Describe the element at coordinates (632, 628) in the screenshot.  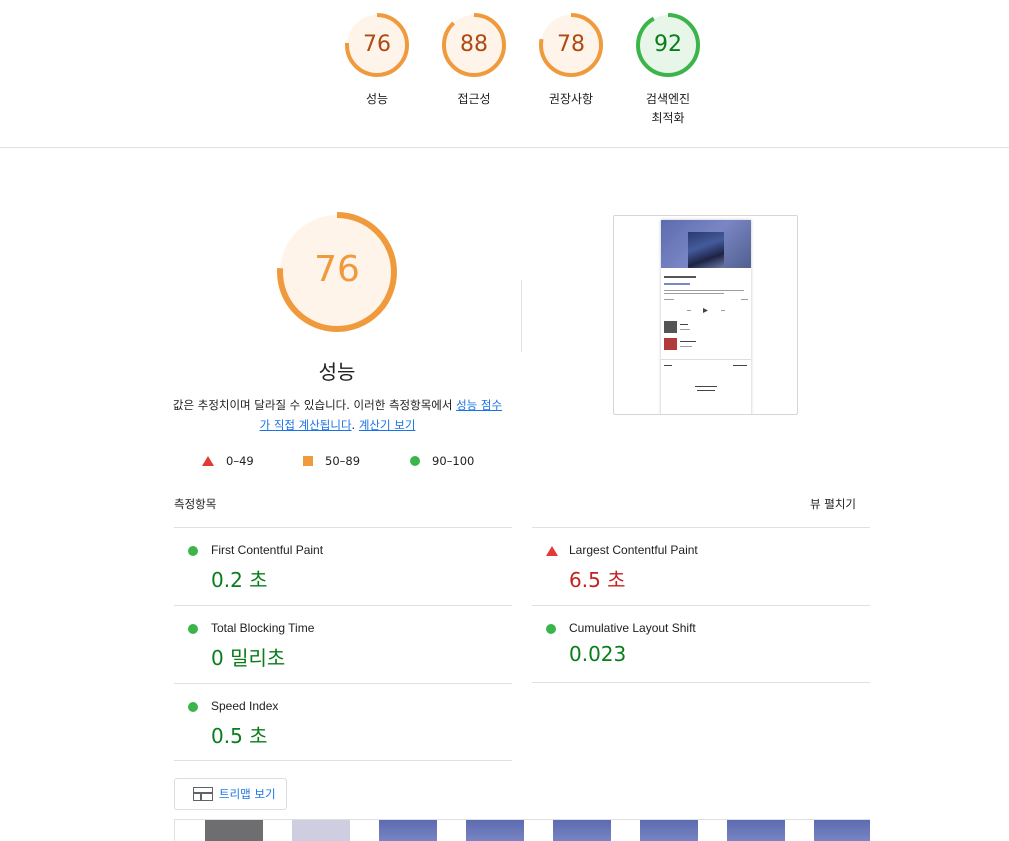
I see `metric-name: Cumulative Layout Shift` at that location.